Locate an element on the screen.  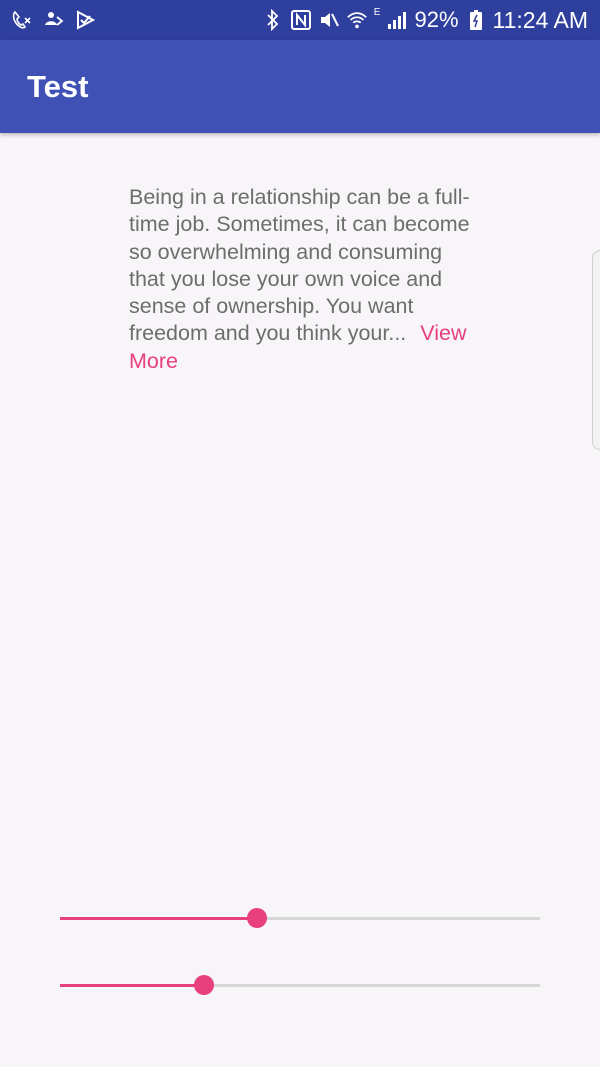
share-icon is located at coordinates (53, 20).